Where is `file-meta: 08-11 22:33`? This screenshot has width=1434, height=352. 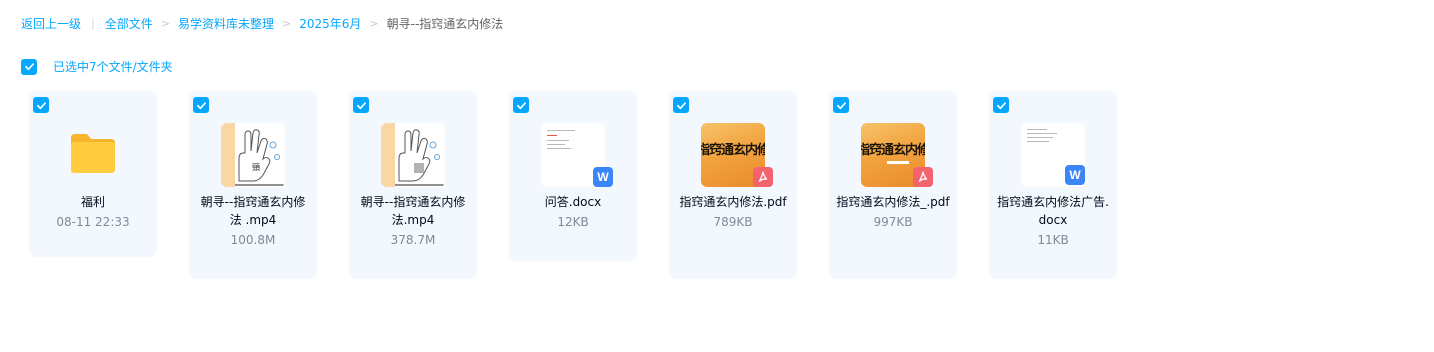
file-meta: 08-11 22:33 is located at coordinates (93, 222).